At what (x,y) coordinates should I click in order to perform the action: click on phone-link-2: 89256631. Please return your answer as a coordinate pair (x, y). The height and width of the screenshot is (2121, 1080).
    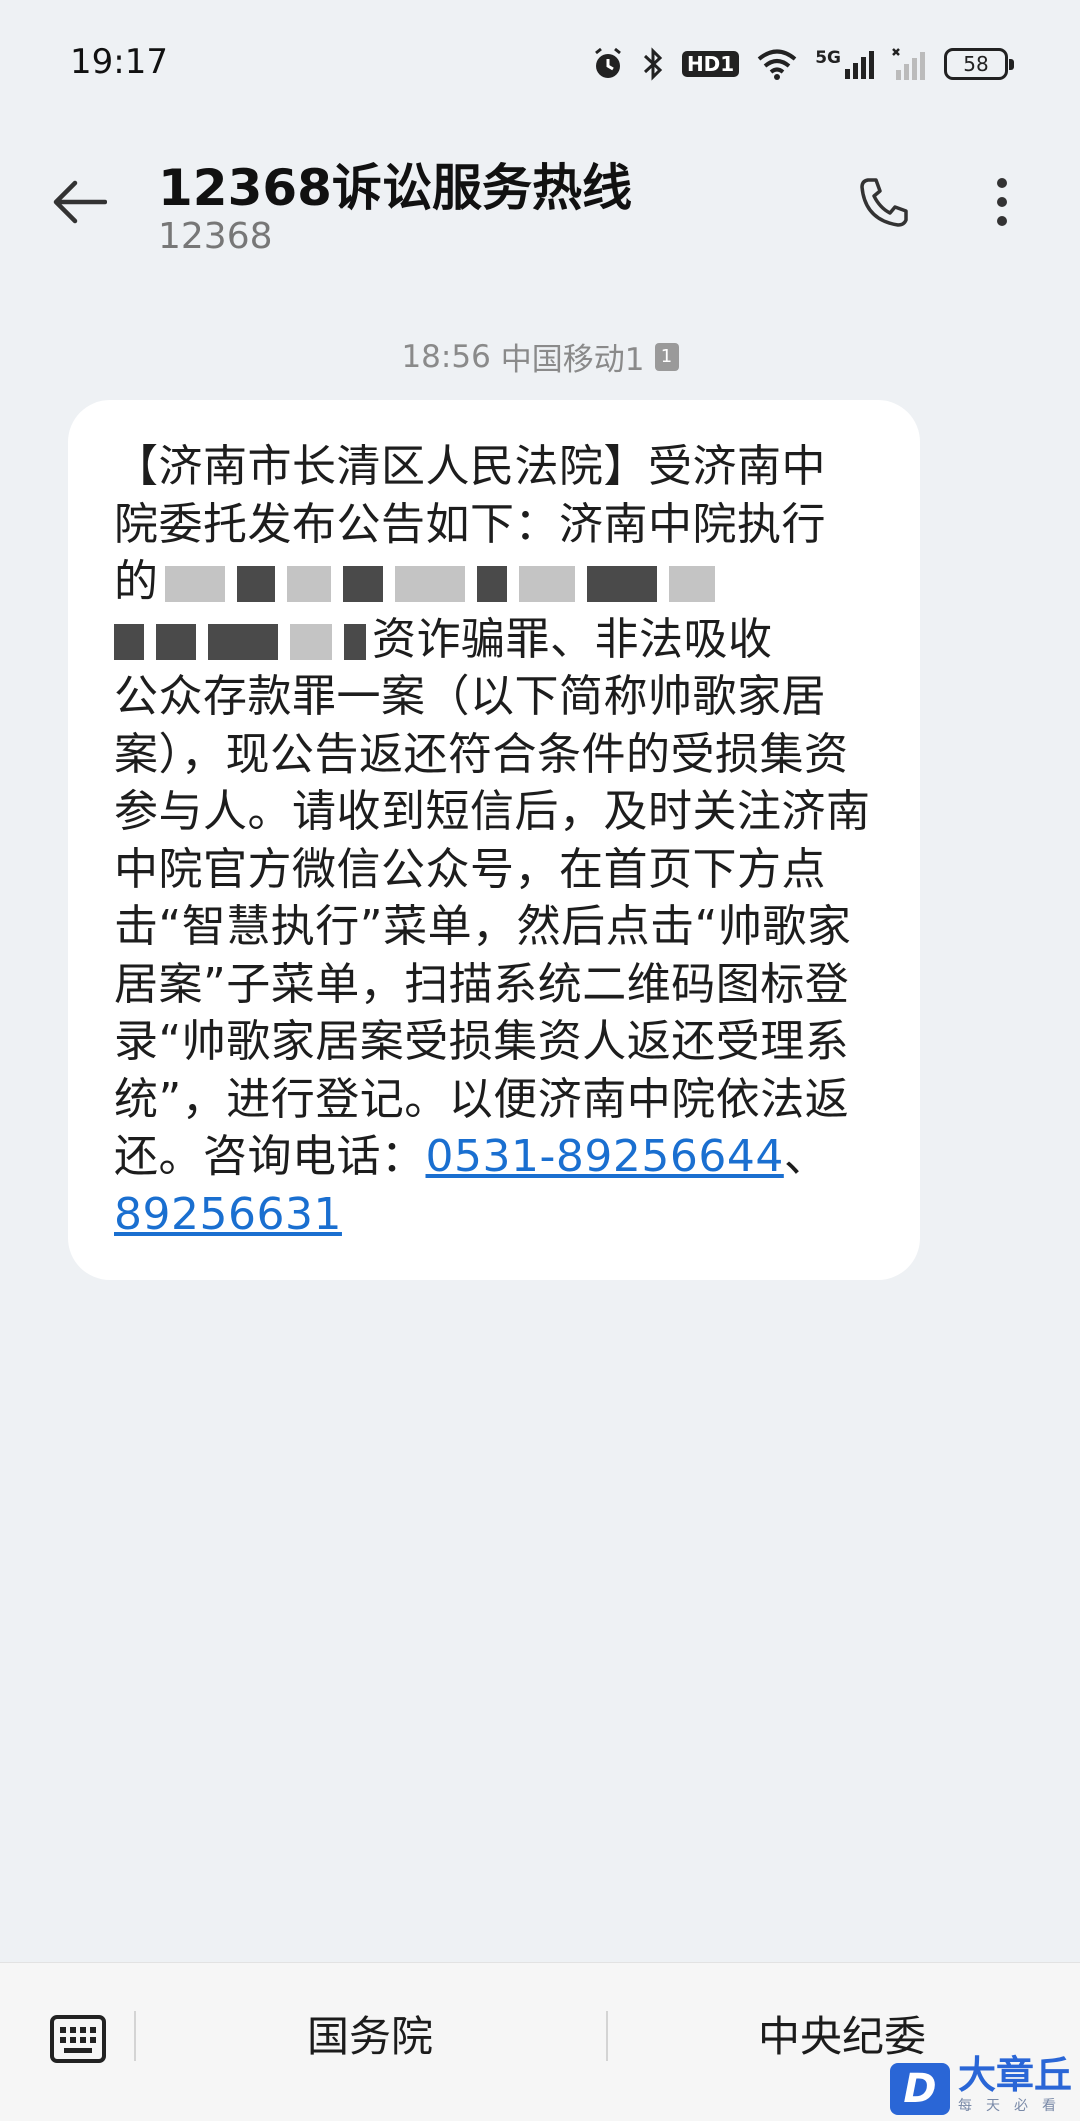
    Looking at the image, I should click on (228, 1214).